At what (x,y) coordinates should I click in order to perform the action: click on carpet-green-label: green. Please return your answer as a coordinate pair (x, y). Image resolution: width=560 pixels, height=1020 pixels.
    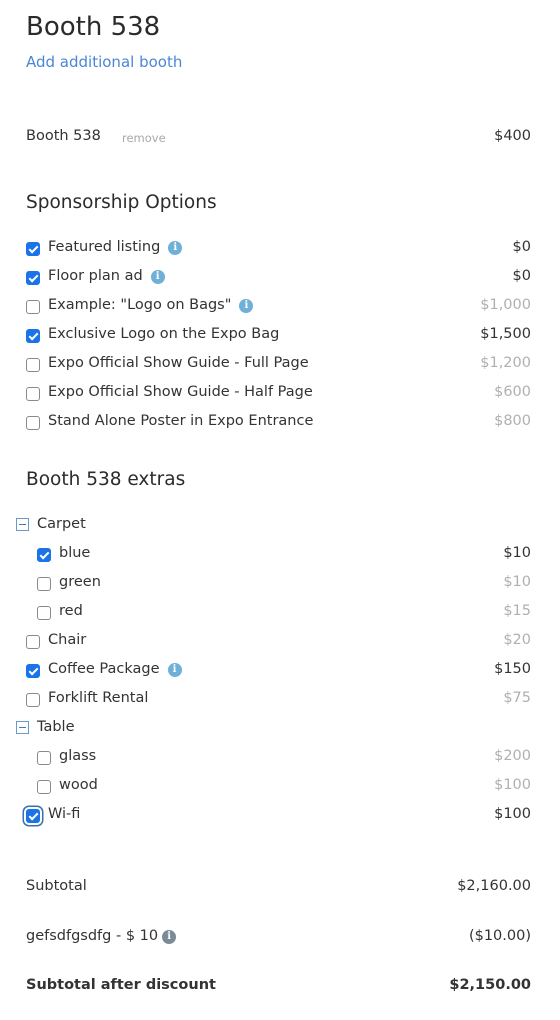
    Looking at the image, I should click on (80, 582).